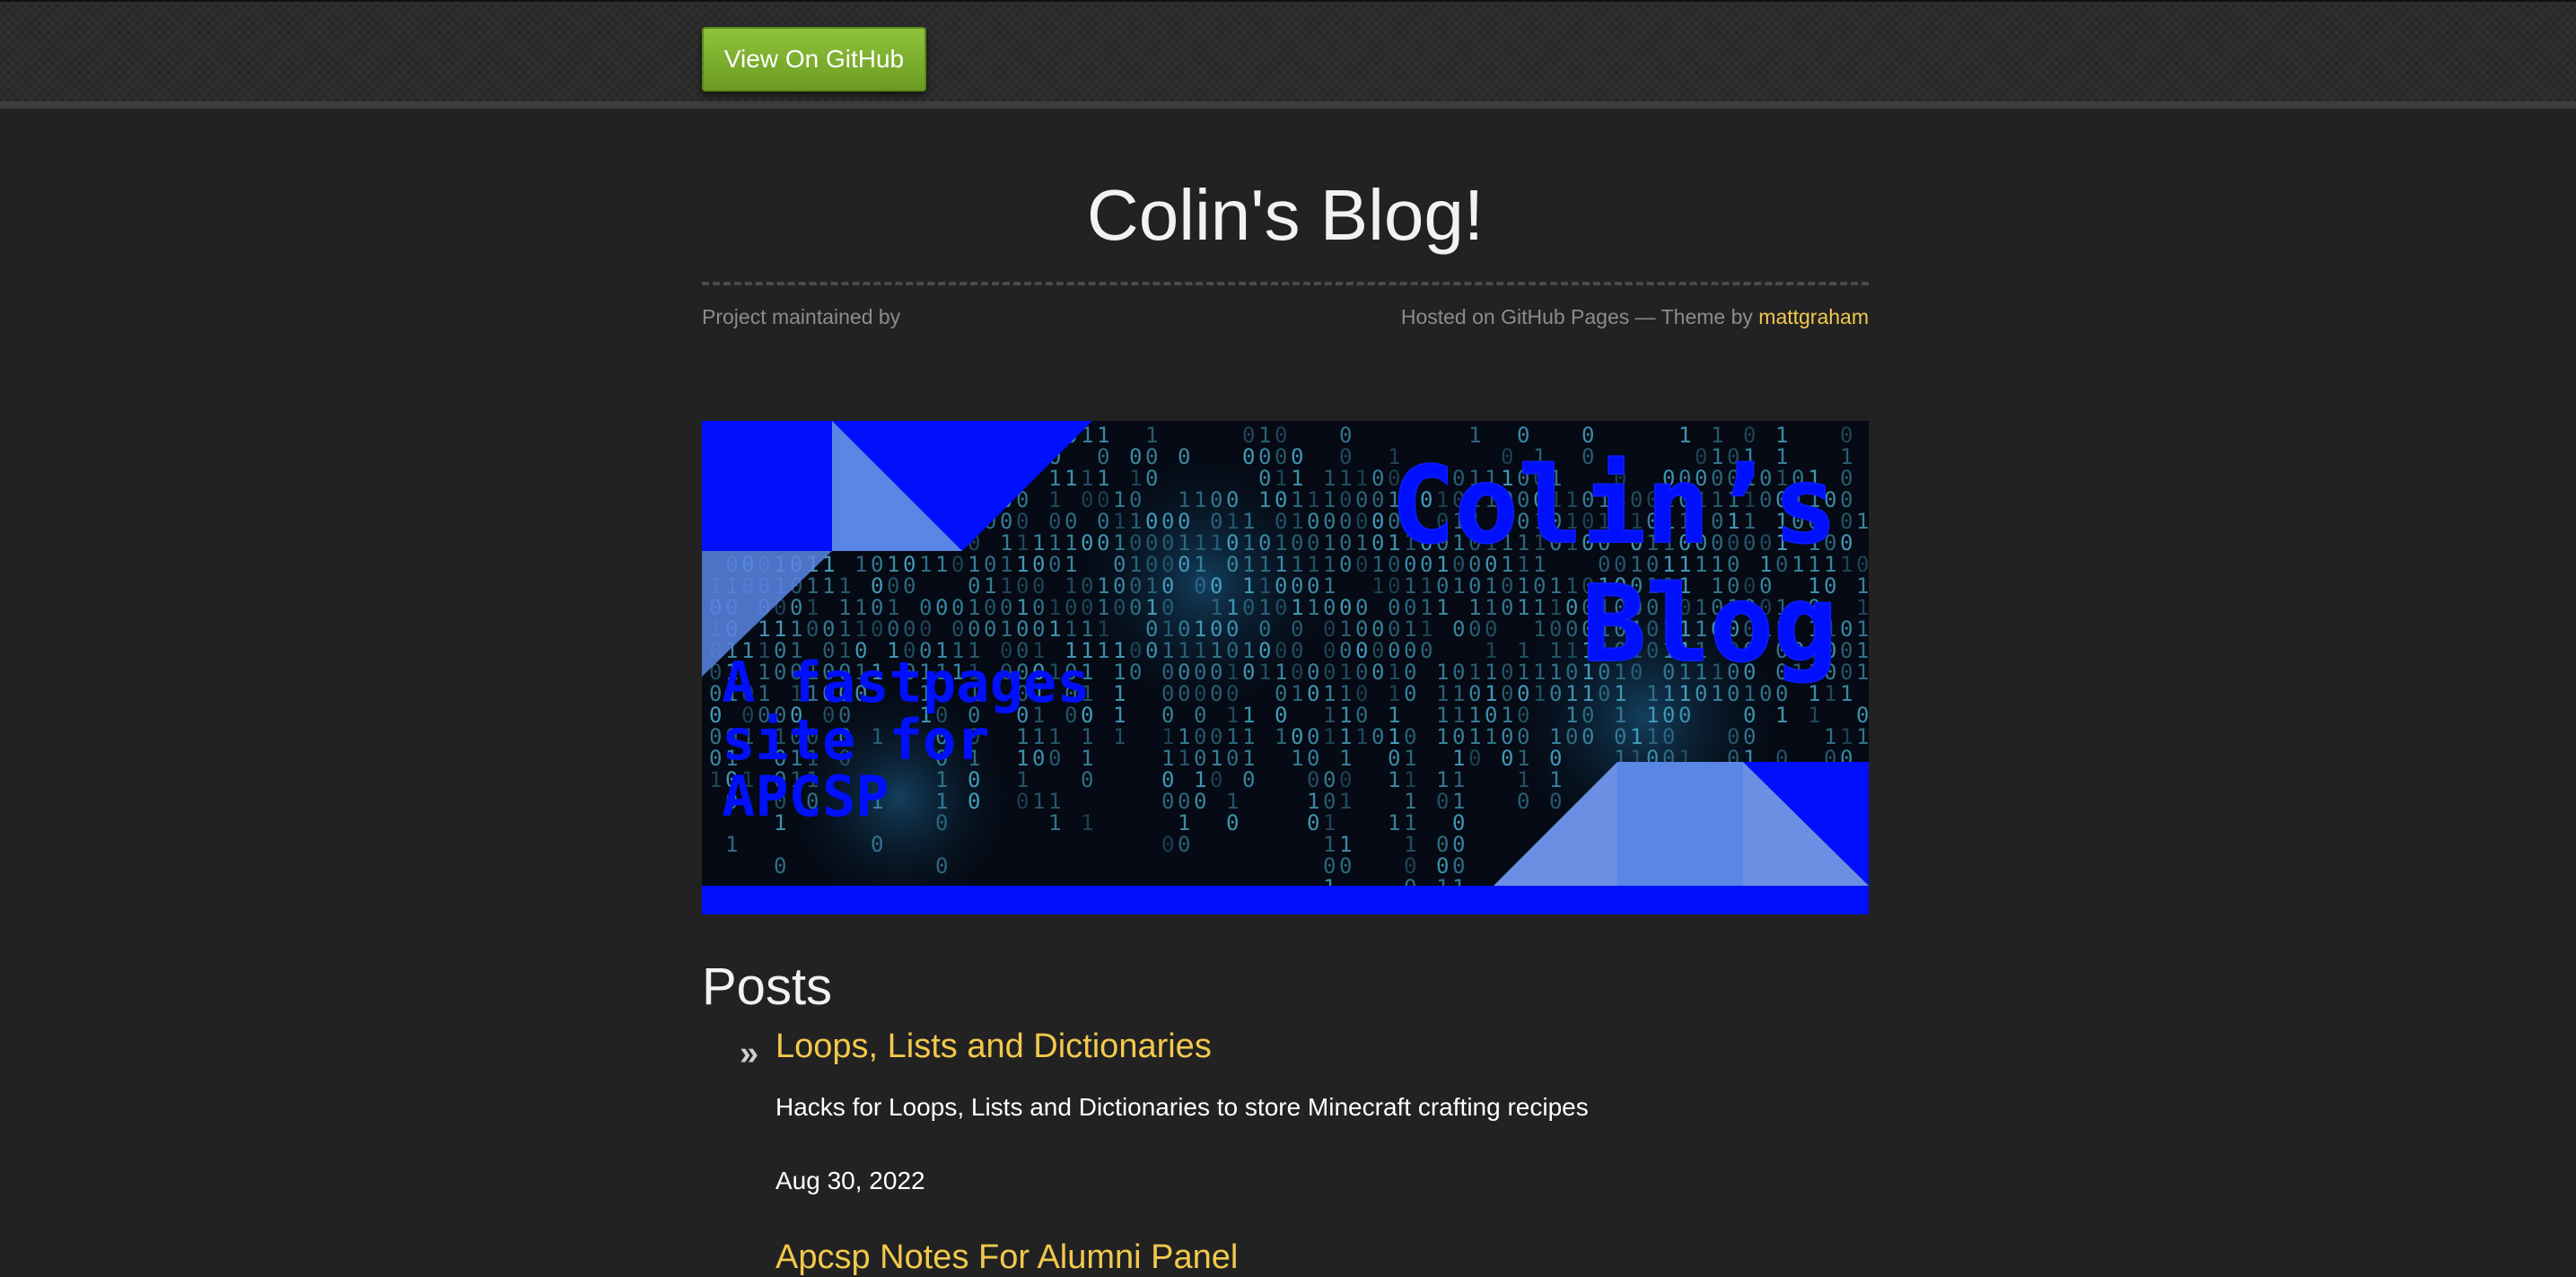 The image size is (2576, 1277). Describe the element at coordinates (767, 987) in the screenshot. I see `posts-heading: Posts` at that location.